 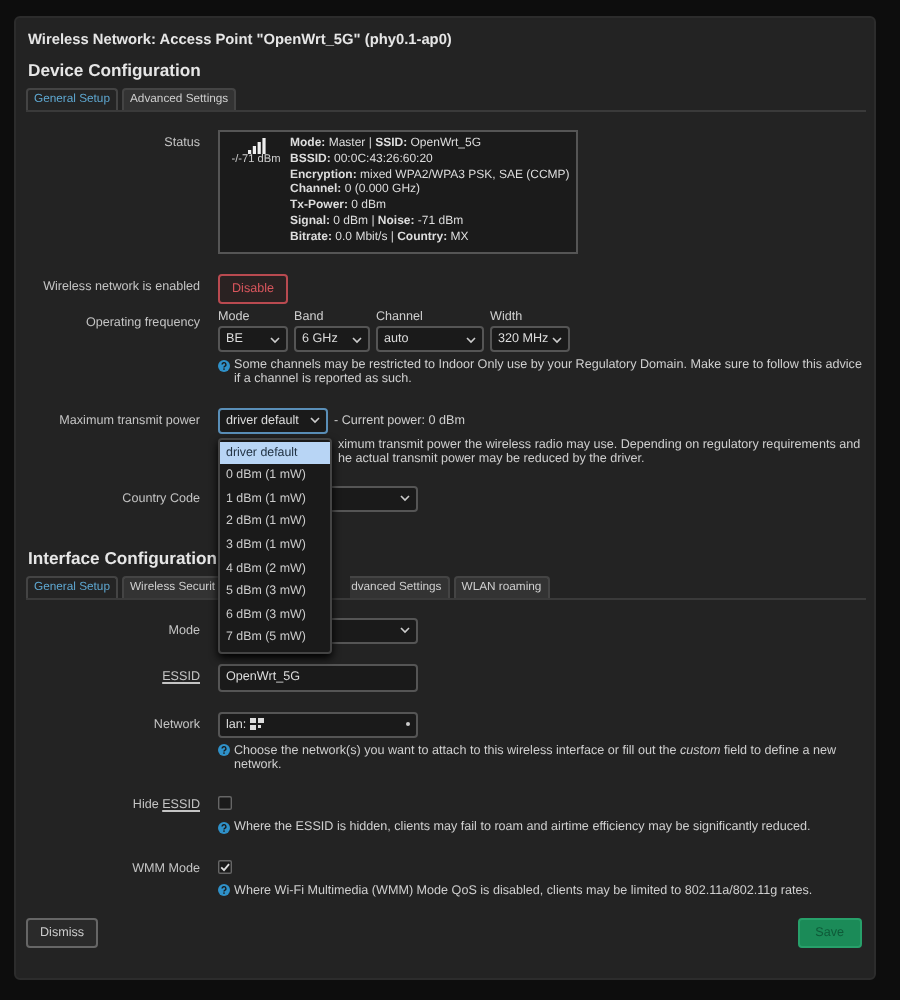 I want to click on section-heading: Interface Configuration, so click(x=123, y=557).